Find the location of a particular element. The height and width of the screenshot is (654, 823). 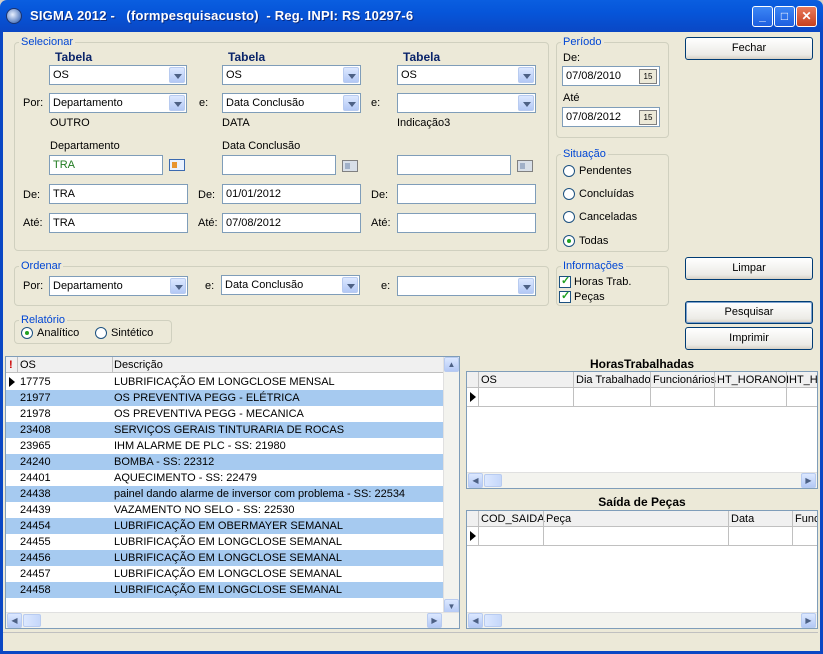

os-cell: 24458 is located at coordinates (35, 590).